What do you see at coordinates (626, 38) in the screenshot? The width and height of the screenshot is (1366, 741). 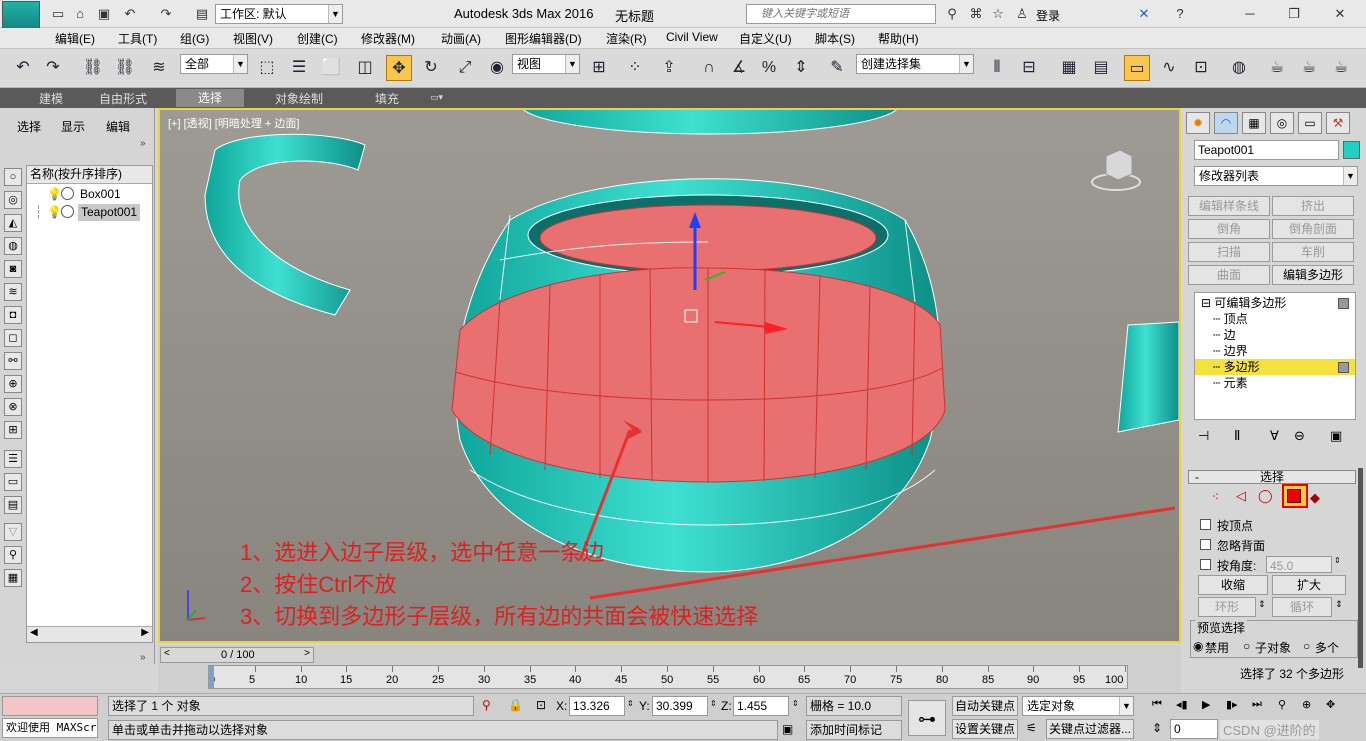 I see `menu-rendering: 渲染(R)` at bounding box center [626, 38].